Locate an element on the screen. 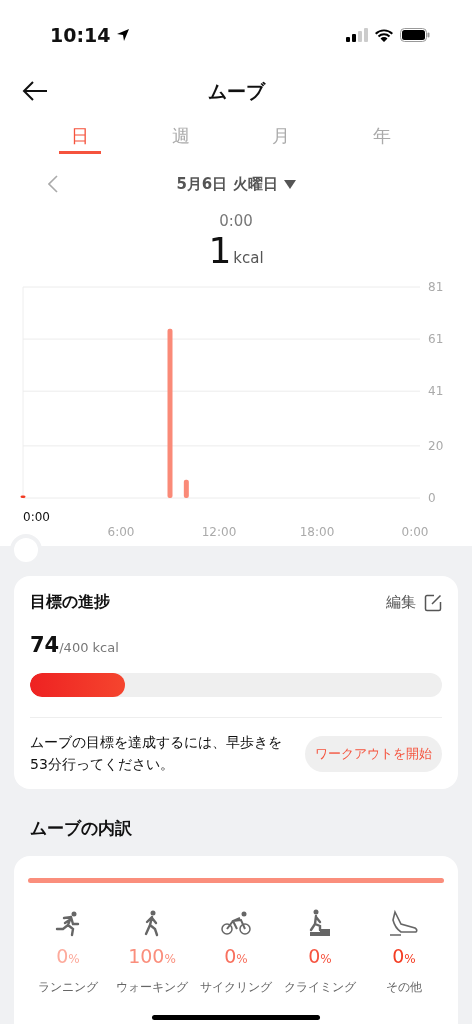 The height and width of the screenshot is (1024, 472). wifi-icon is located at coordinates (384, 35).